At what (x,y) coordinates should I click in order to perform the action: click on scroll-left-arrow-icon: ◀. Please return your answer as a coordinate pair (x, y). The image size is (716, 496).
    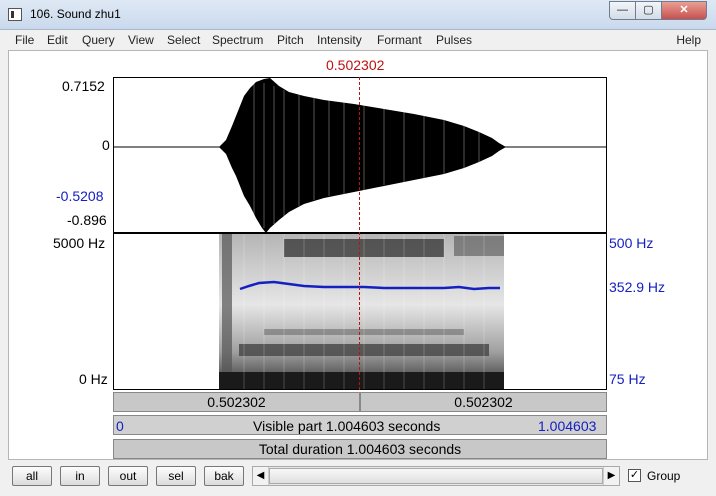
    Looking at the image, I should click on (261, 476).